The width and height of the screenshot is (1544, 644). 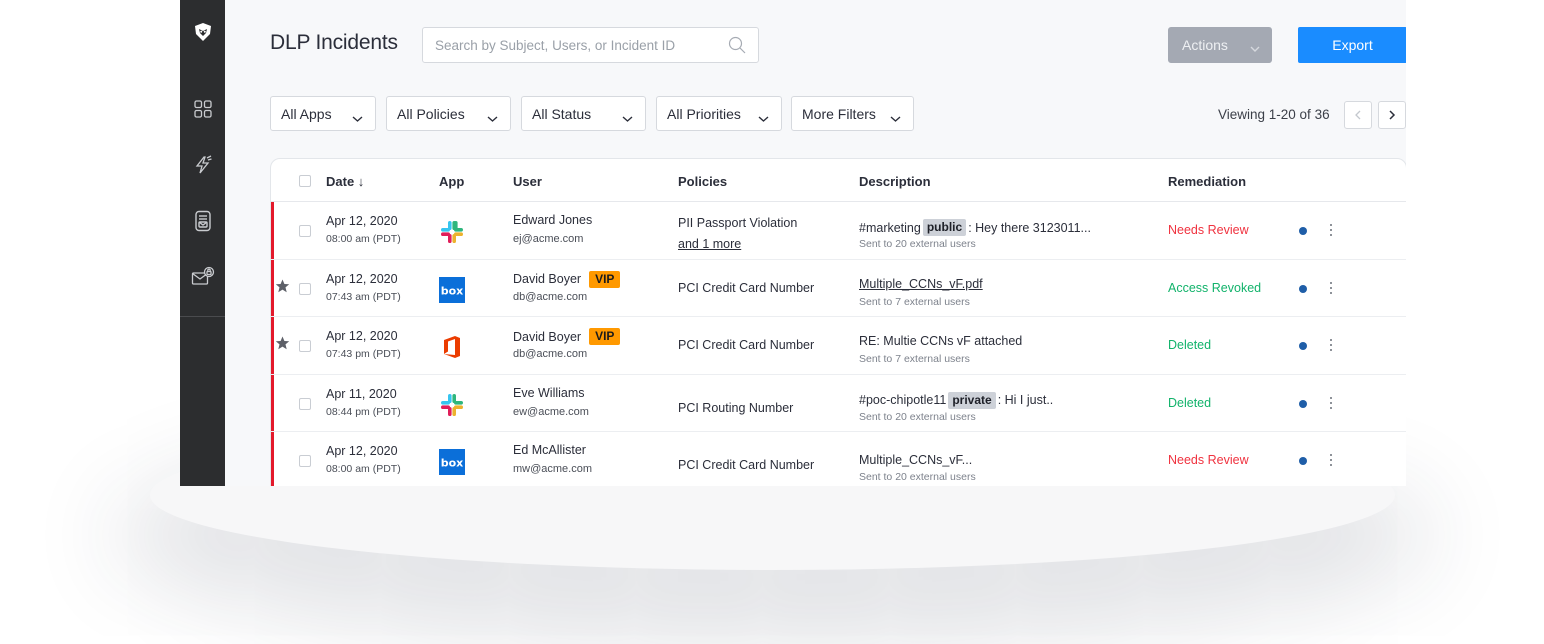 I want to click on policy-more-link: and 1 more, so click(x=709, y=244).